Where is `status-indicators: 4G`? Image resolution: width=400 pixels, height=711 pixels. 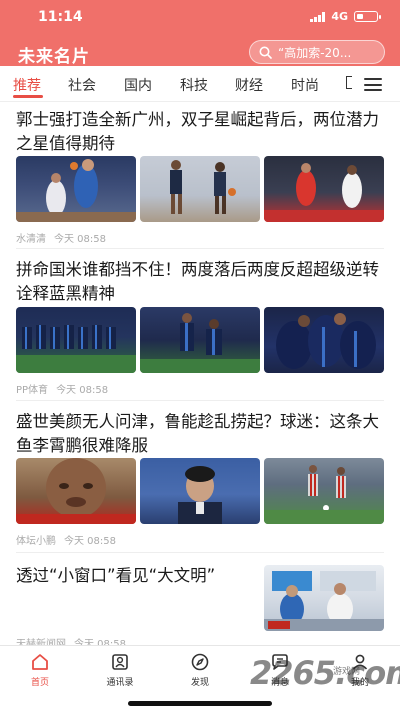 status-indicators: 4G is located at coordinates (345, 16).